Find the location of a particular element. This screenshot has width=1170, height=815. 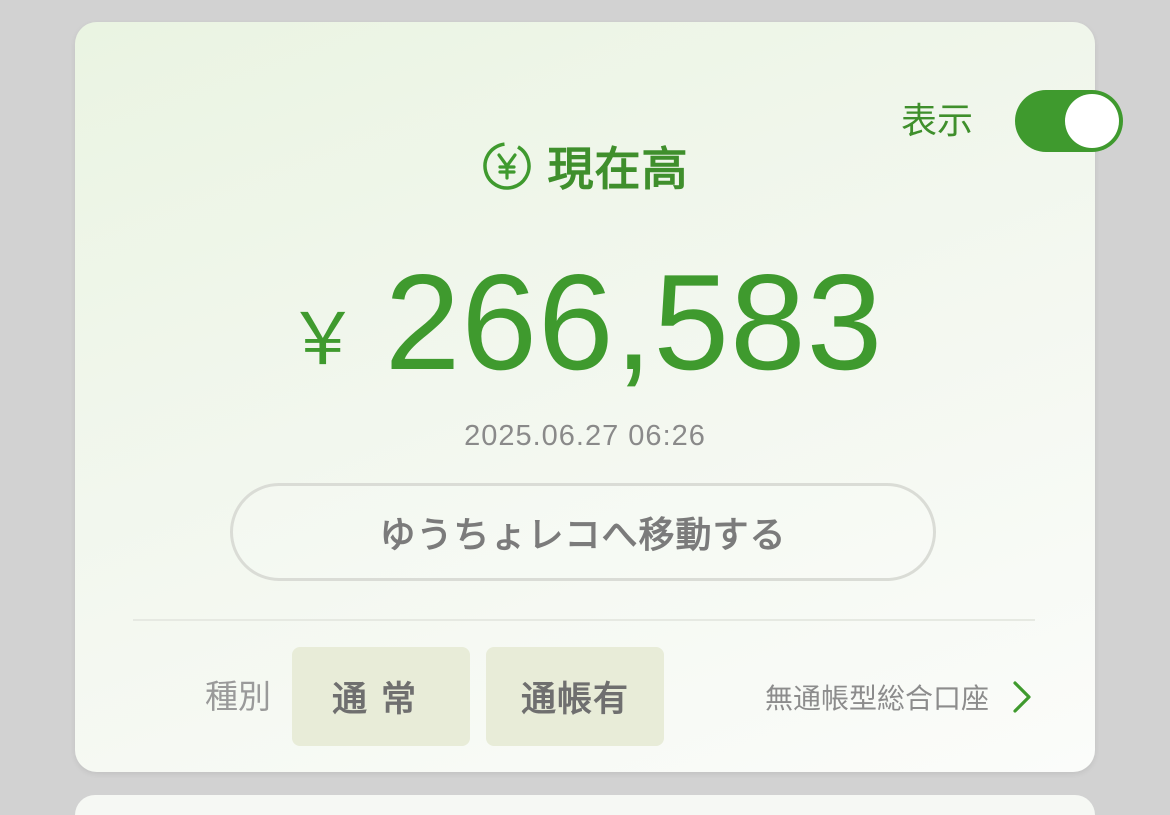

balance-value: 266,583 is located at coordinates (634, 322).